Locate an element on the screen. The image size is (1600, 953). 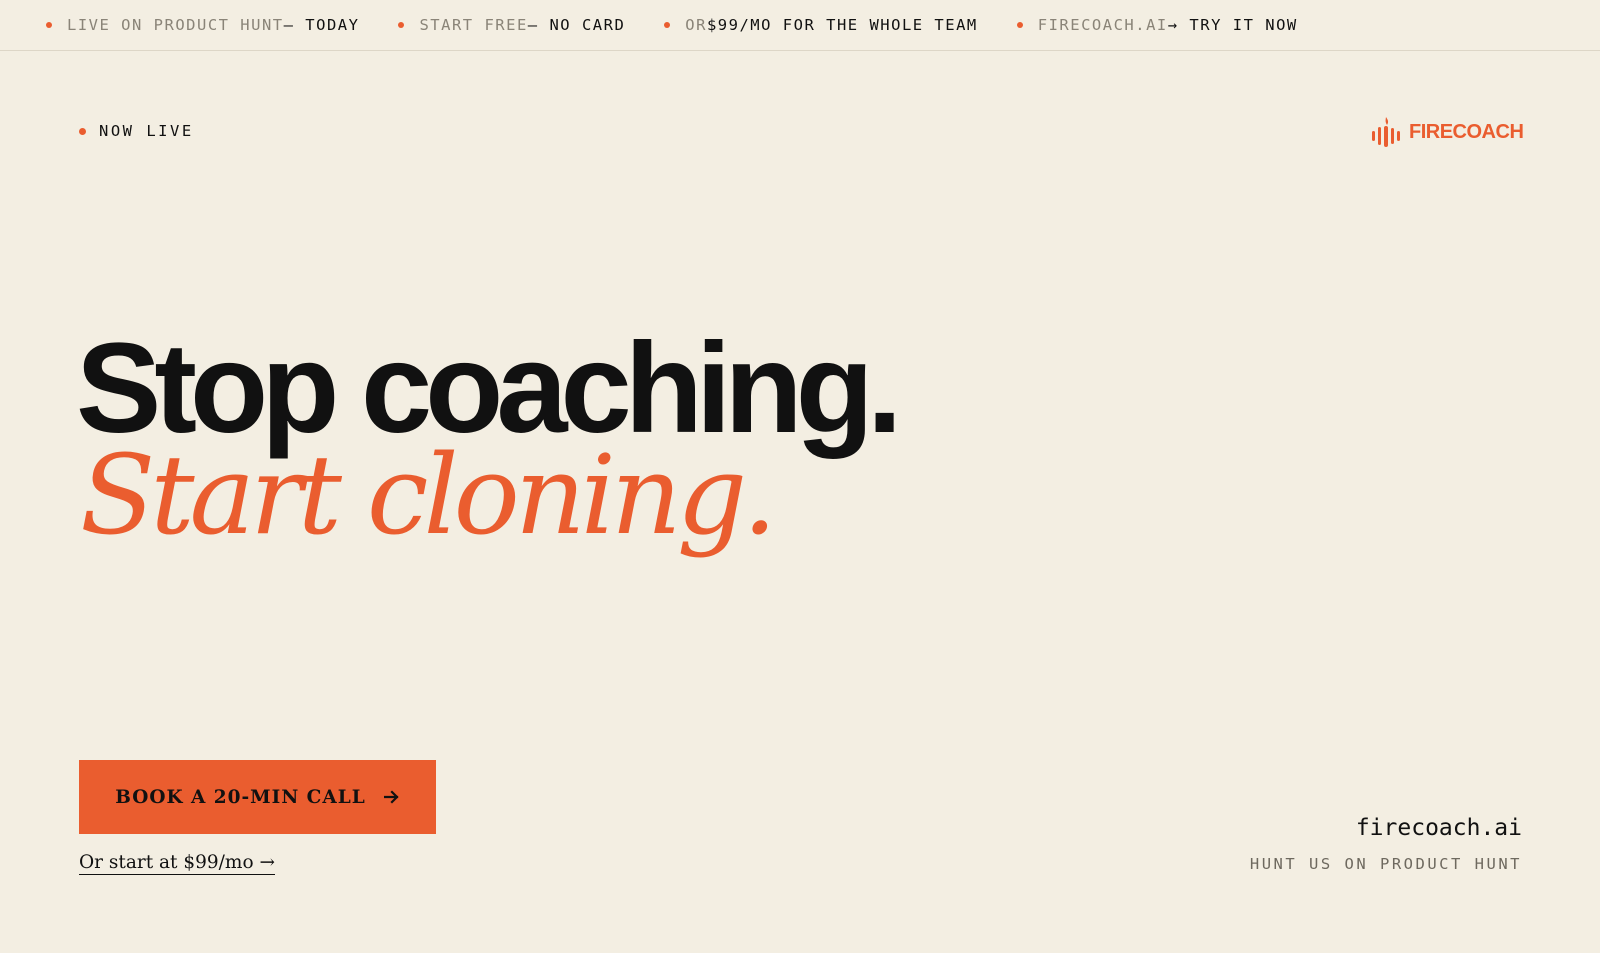
book-call-button: BOOK A 20-MIN CALL is located at coordinates (257, 797).